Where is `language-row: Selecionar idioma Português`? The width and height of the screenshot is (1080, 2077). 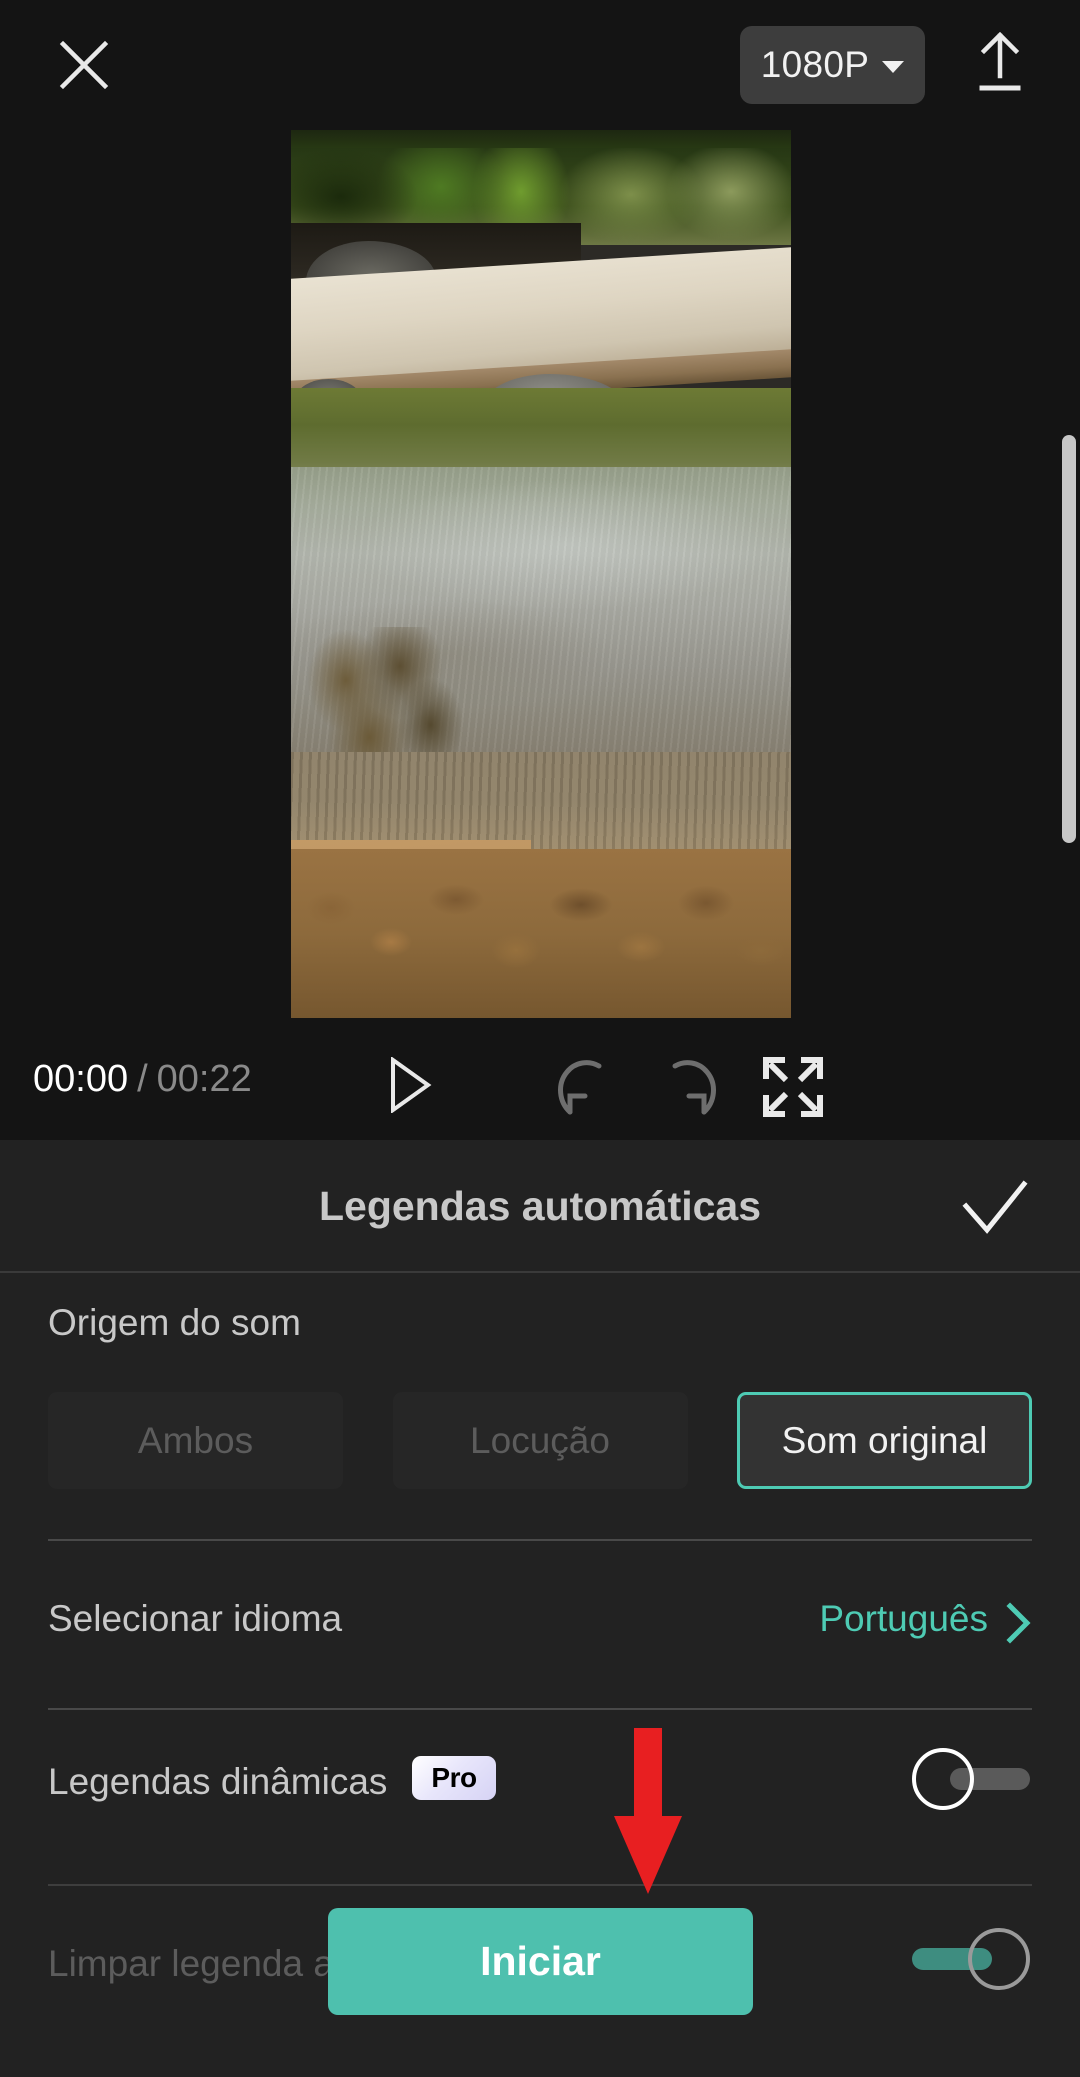 language-row: Selecionar idioma Português is located at coordinates (540, 1625).